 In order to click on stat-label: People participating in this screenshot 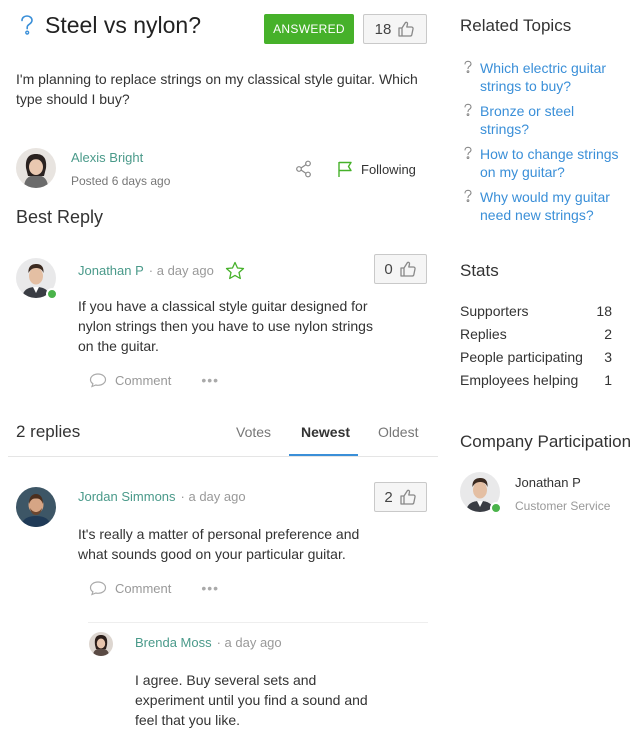, I will do `click(521, 357)`.